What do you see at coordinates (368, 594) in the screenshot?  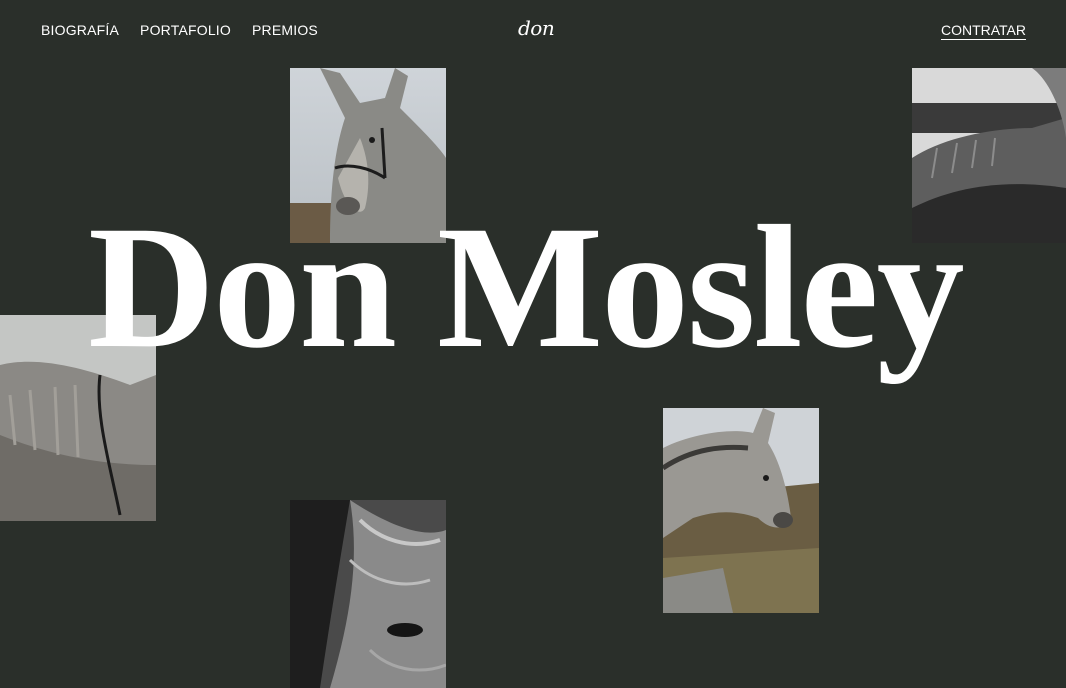 I see `photo-donkey-closeup-bw` at bounding box center [368, 594].